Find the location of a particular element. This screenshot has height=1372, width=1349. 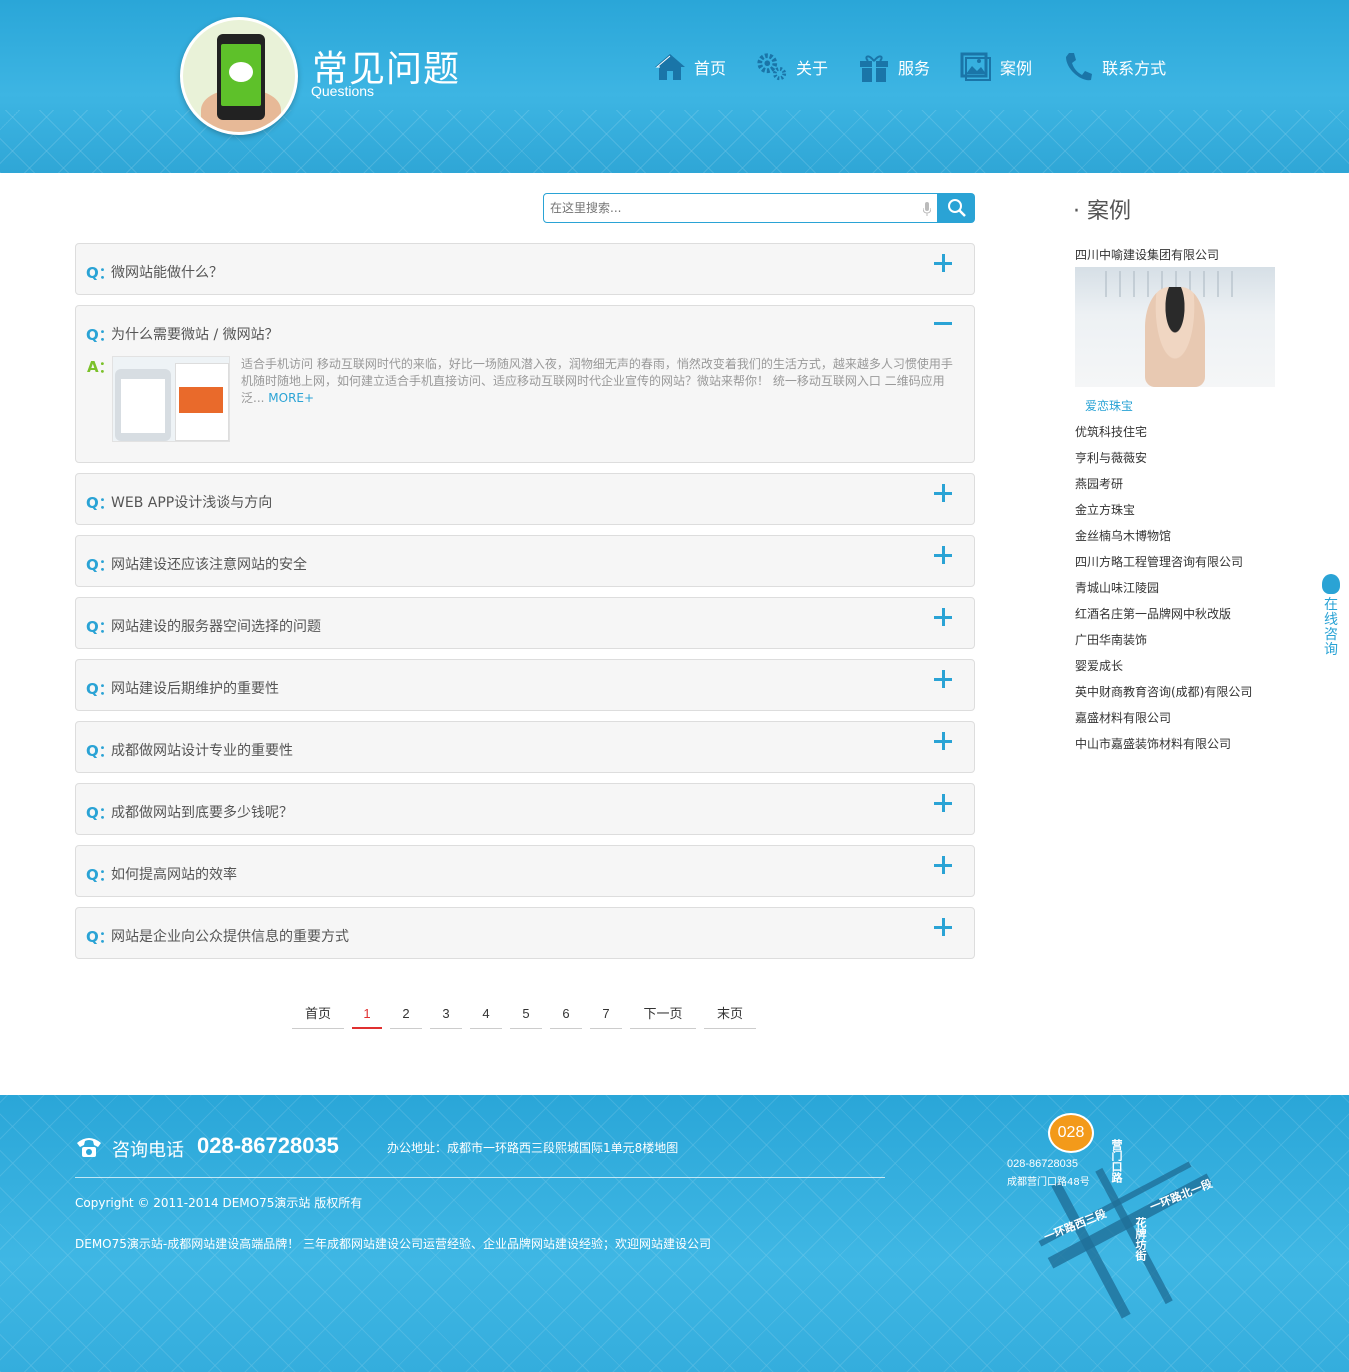

faq-a-label: A： is located at coordinates (100, 367).